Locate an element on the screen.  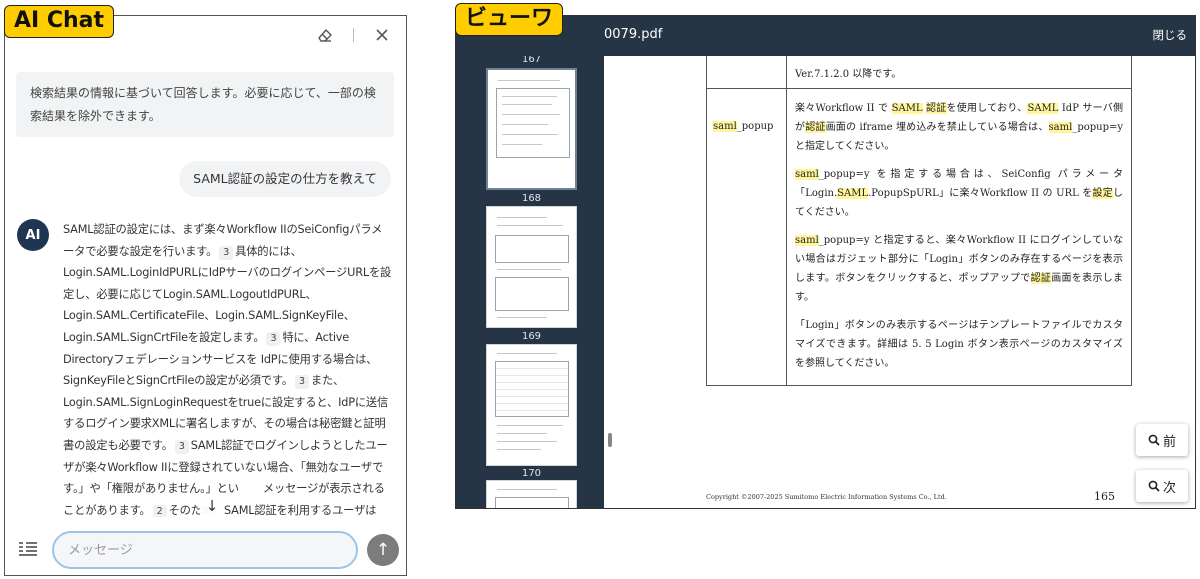
prompt-list-icon is located at coordinates (28, 549).